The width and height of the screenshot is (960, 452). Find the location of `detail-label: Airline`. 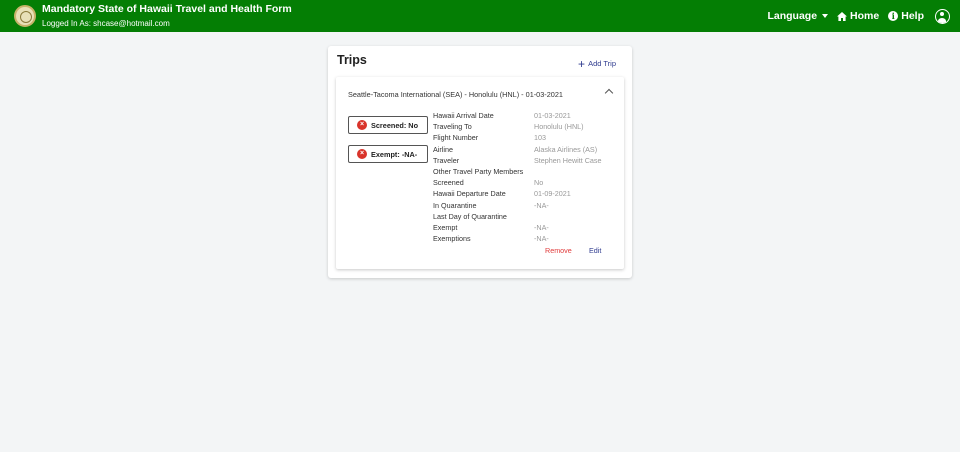

detail-label: Airline is located at coordinates (443, 149).